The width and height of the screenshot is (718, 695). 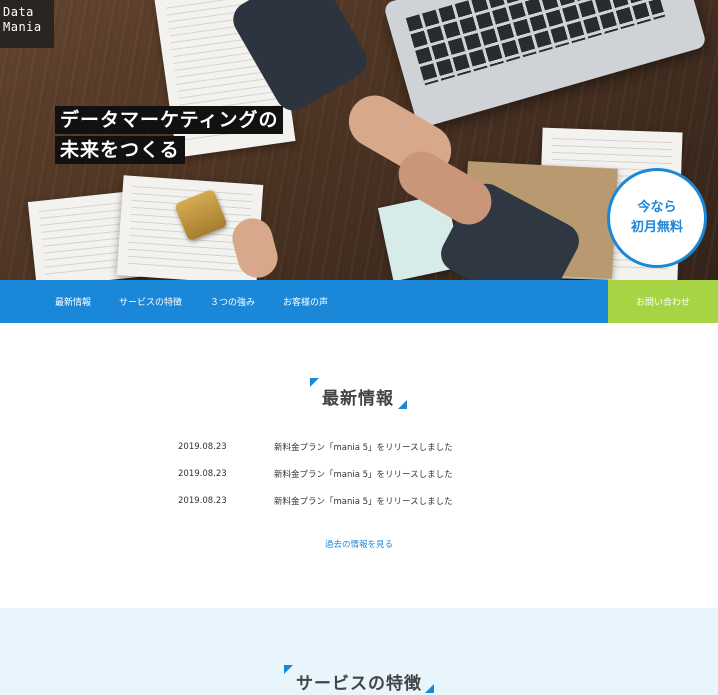 What do you see at coordinates (359, 651) in the screenshot?
I see `service-section: サービスの特徴` at bounding box center [359, 651].